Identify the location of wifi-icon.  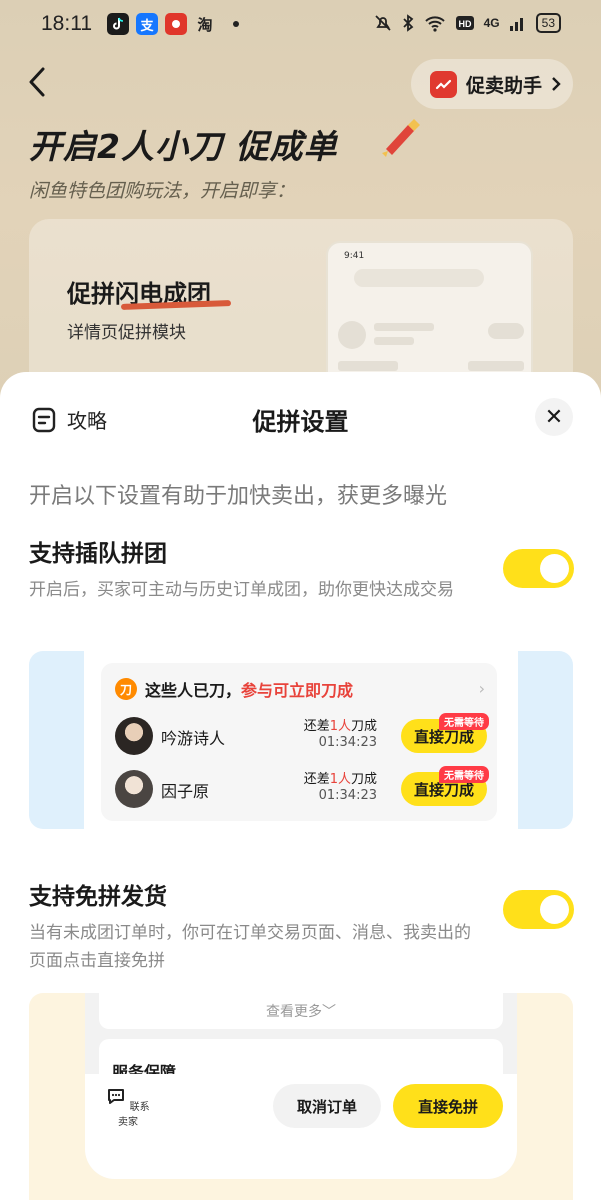
(434, 24).